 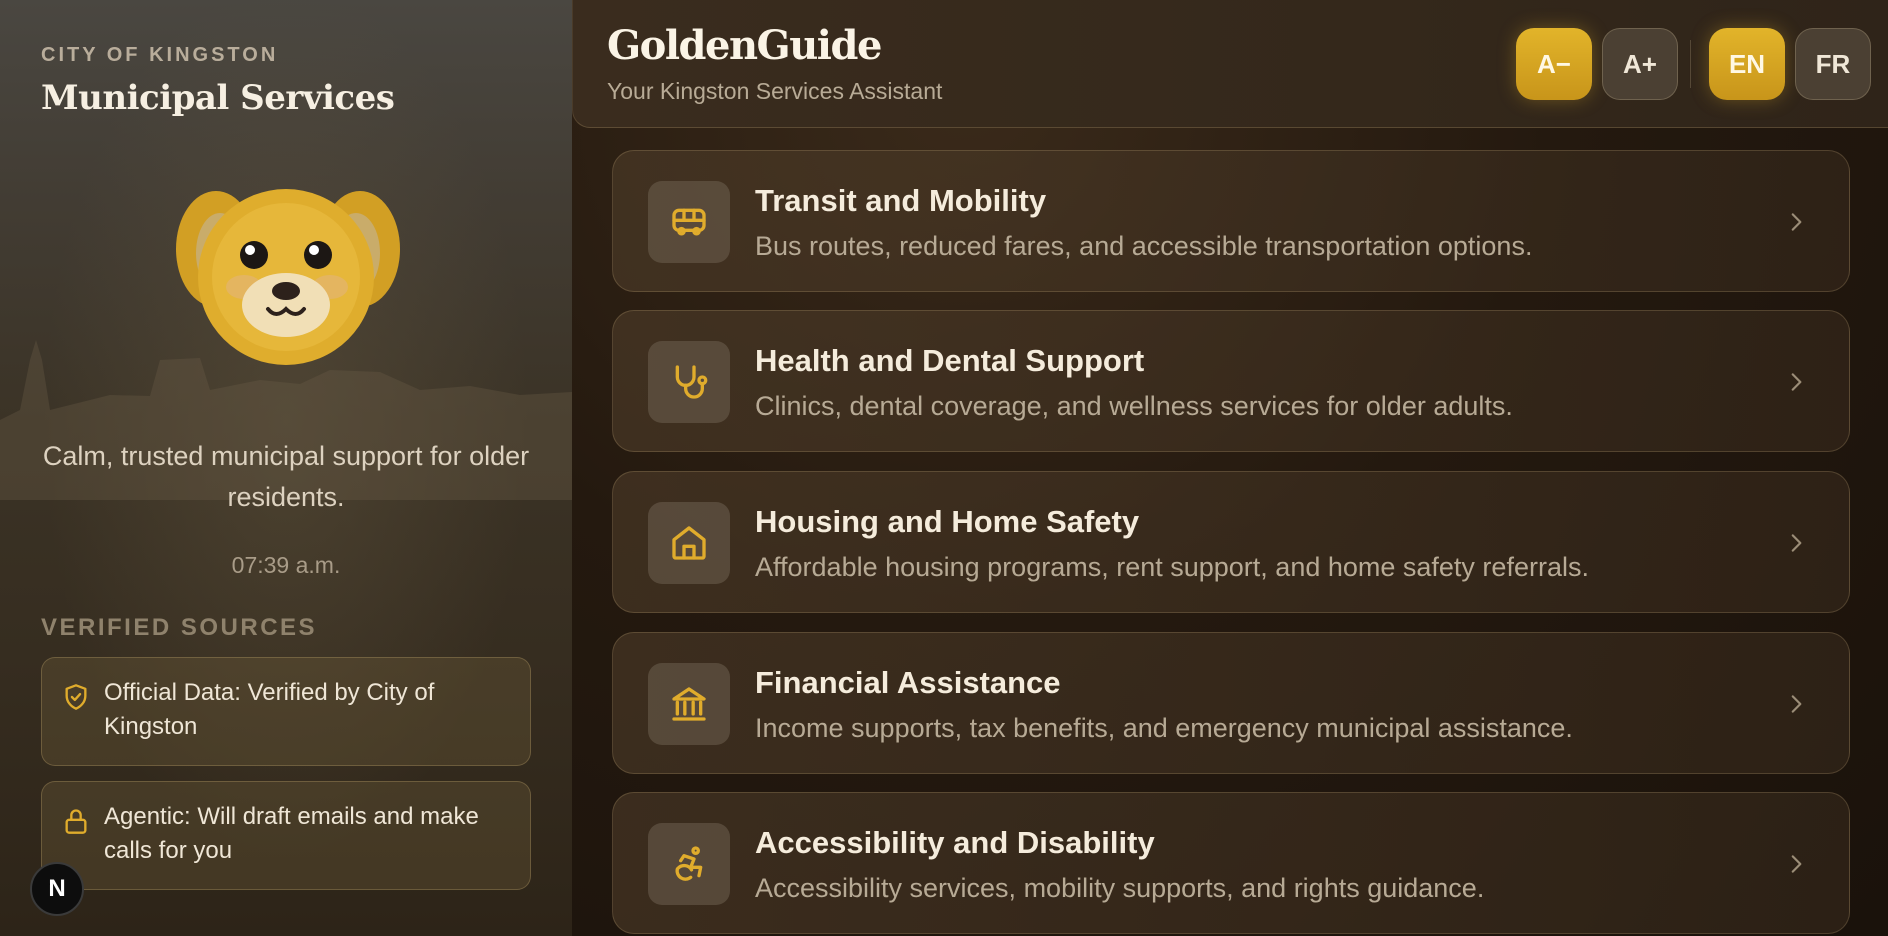 What do you see at coordinates (76, 821) in the screenshot?
I see `lock-icon` at bounding box center [76, 821].